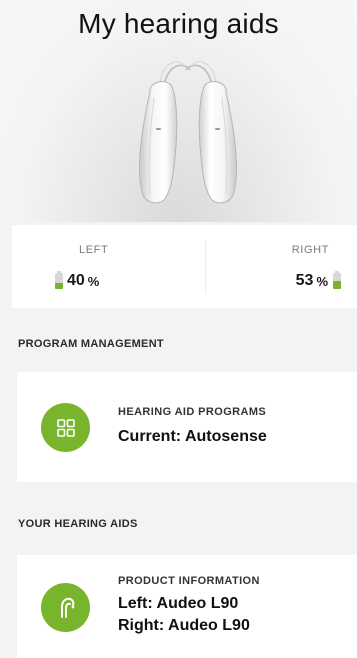  Describe the element at coordinates (184, 266) in the screenshot. I see `battery-status-card: LEFT 40 % RIGHT 53 %` at that location.